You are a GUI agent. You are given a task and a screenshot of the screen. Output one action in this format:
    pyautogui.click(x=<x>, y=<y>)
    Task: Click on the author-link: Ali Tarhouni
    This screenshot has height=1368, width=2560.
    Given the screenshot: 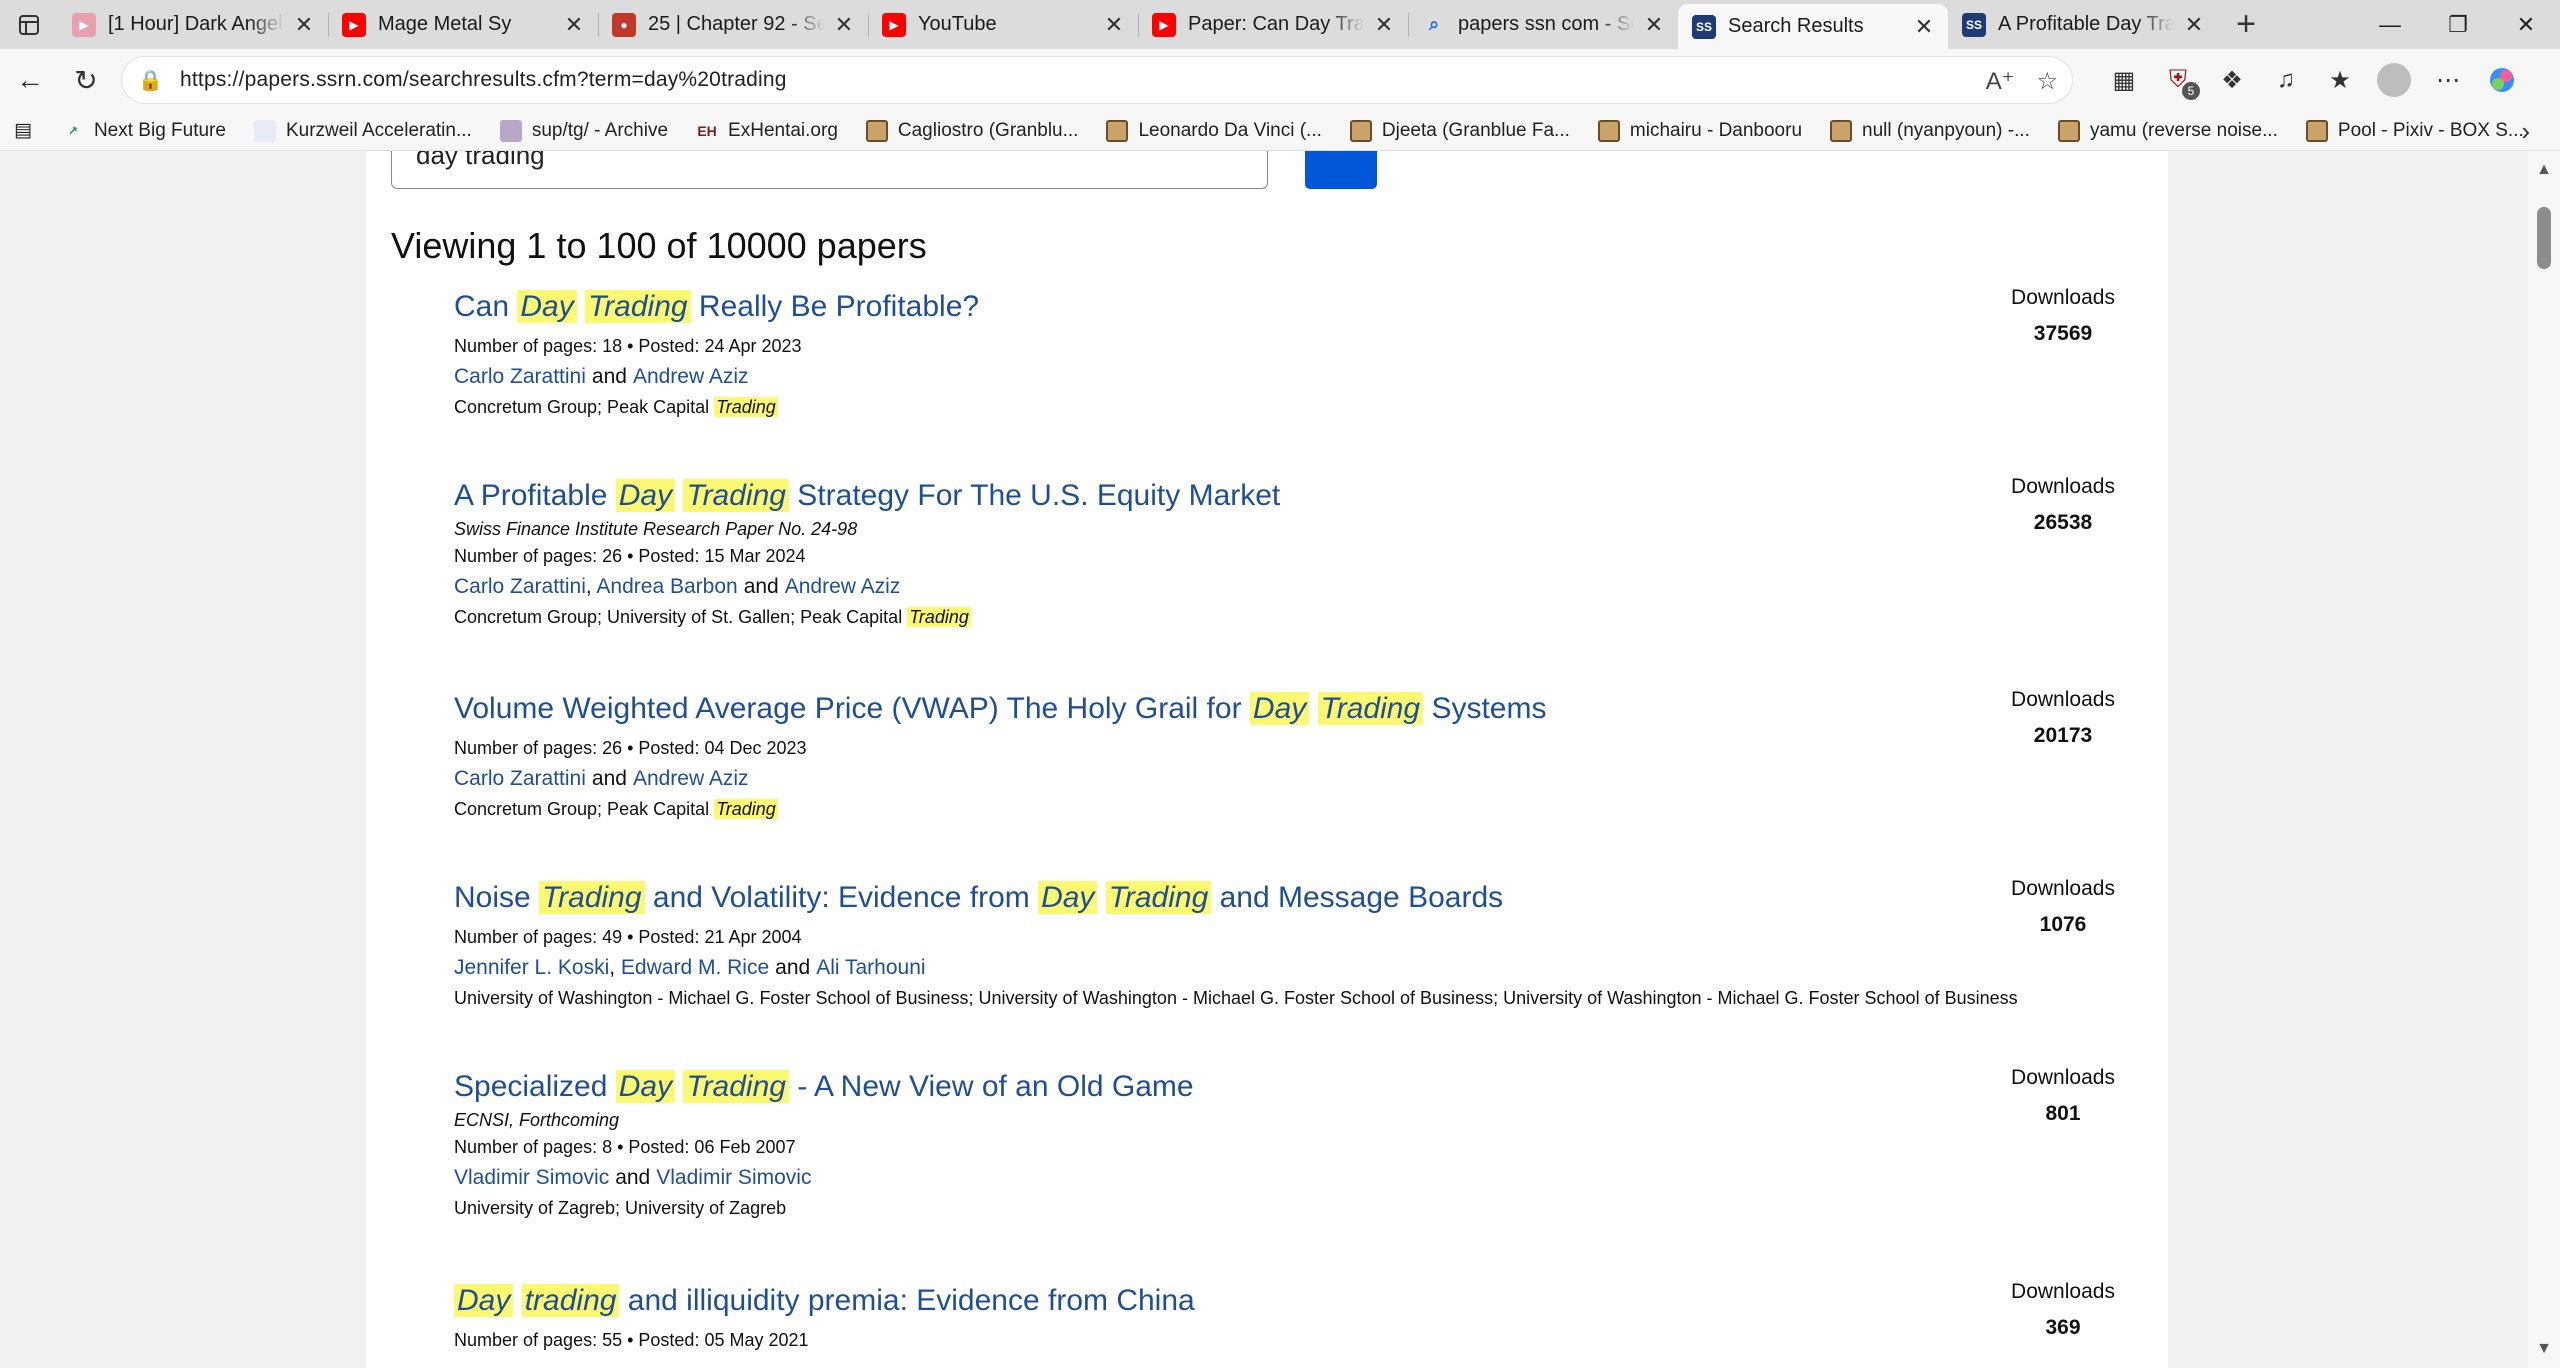 What is the action you would take?
    pyautogui.click(x=870, y=967)
    